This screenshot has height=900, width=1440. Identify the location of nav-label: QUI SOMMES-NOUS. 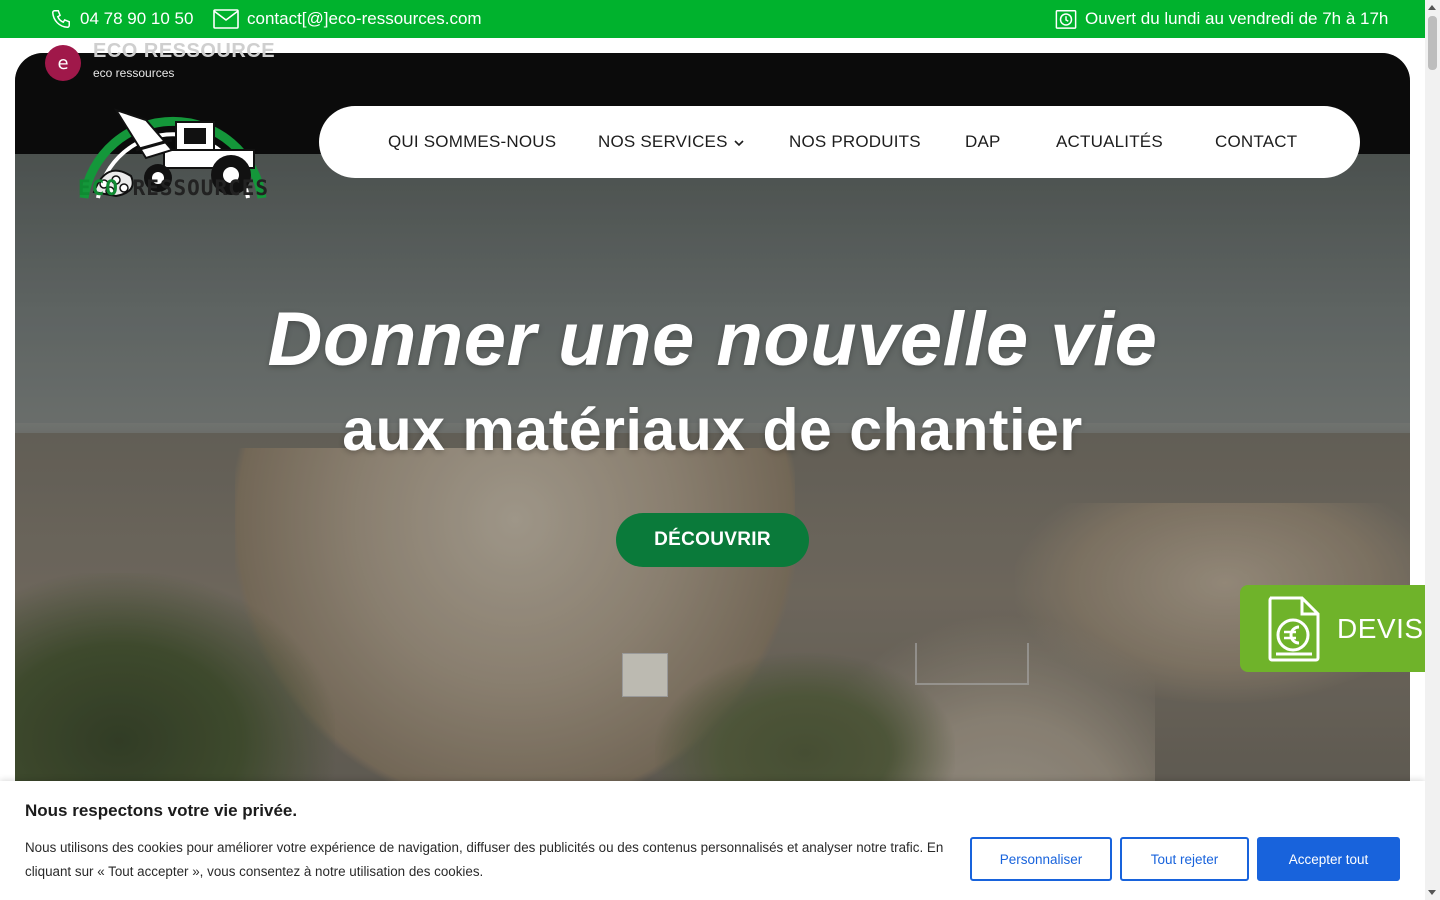
(472, 141).